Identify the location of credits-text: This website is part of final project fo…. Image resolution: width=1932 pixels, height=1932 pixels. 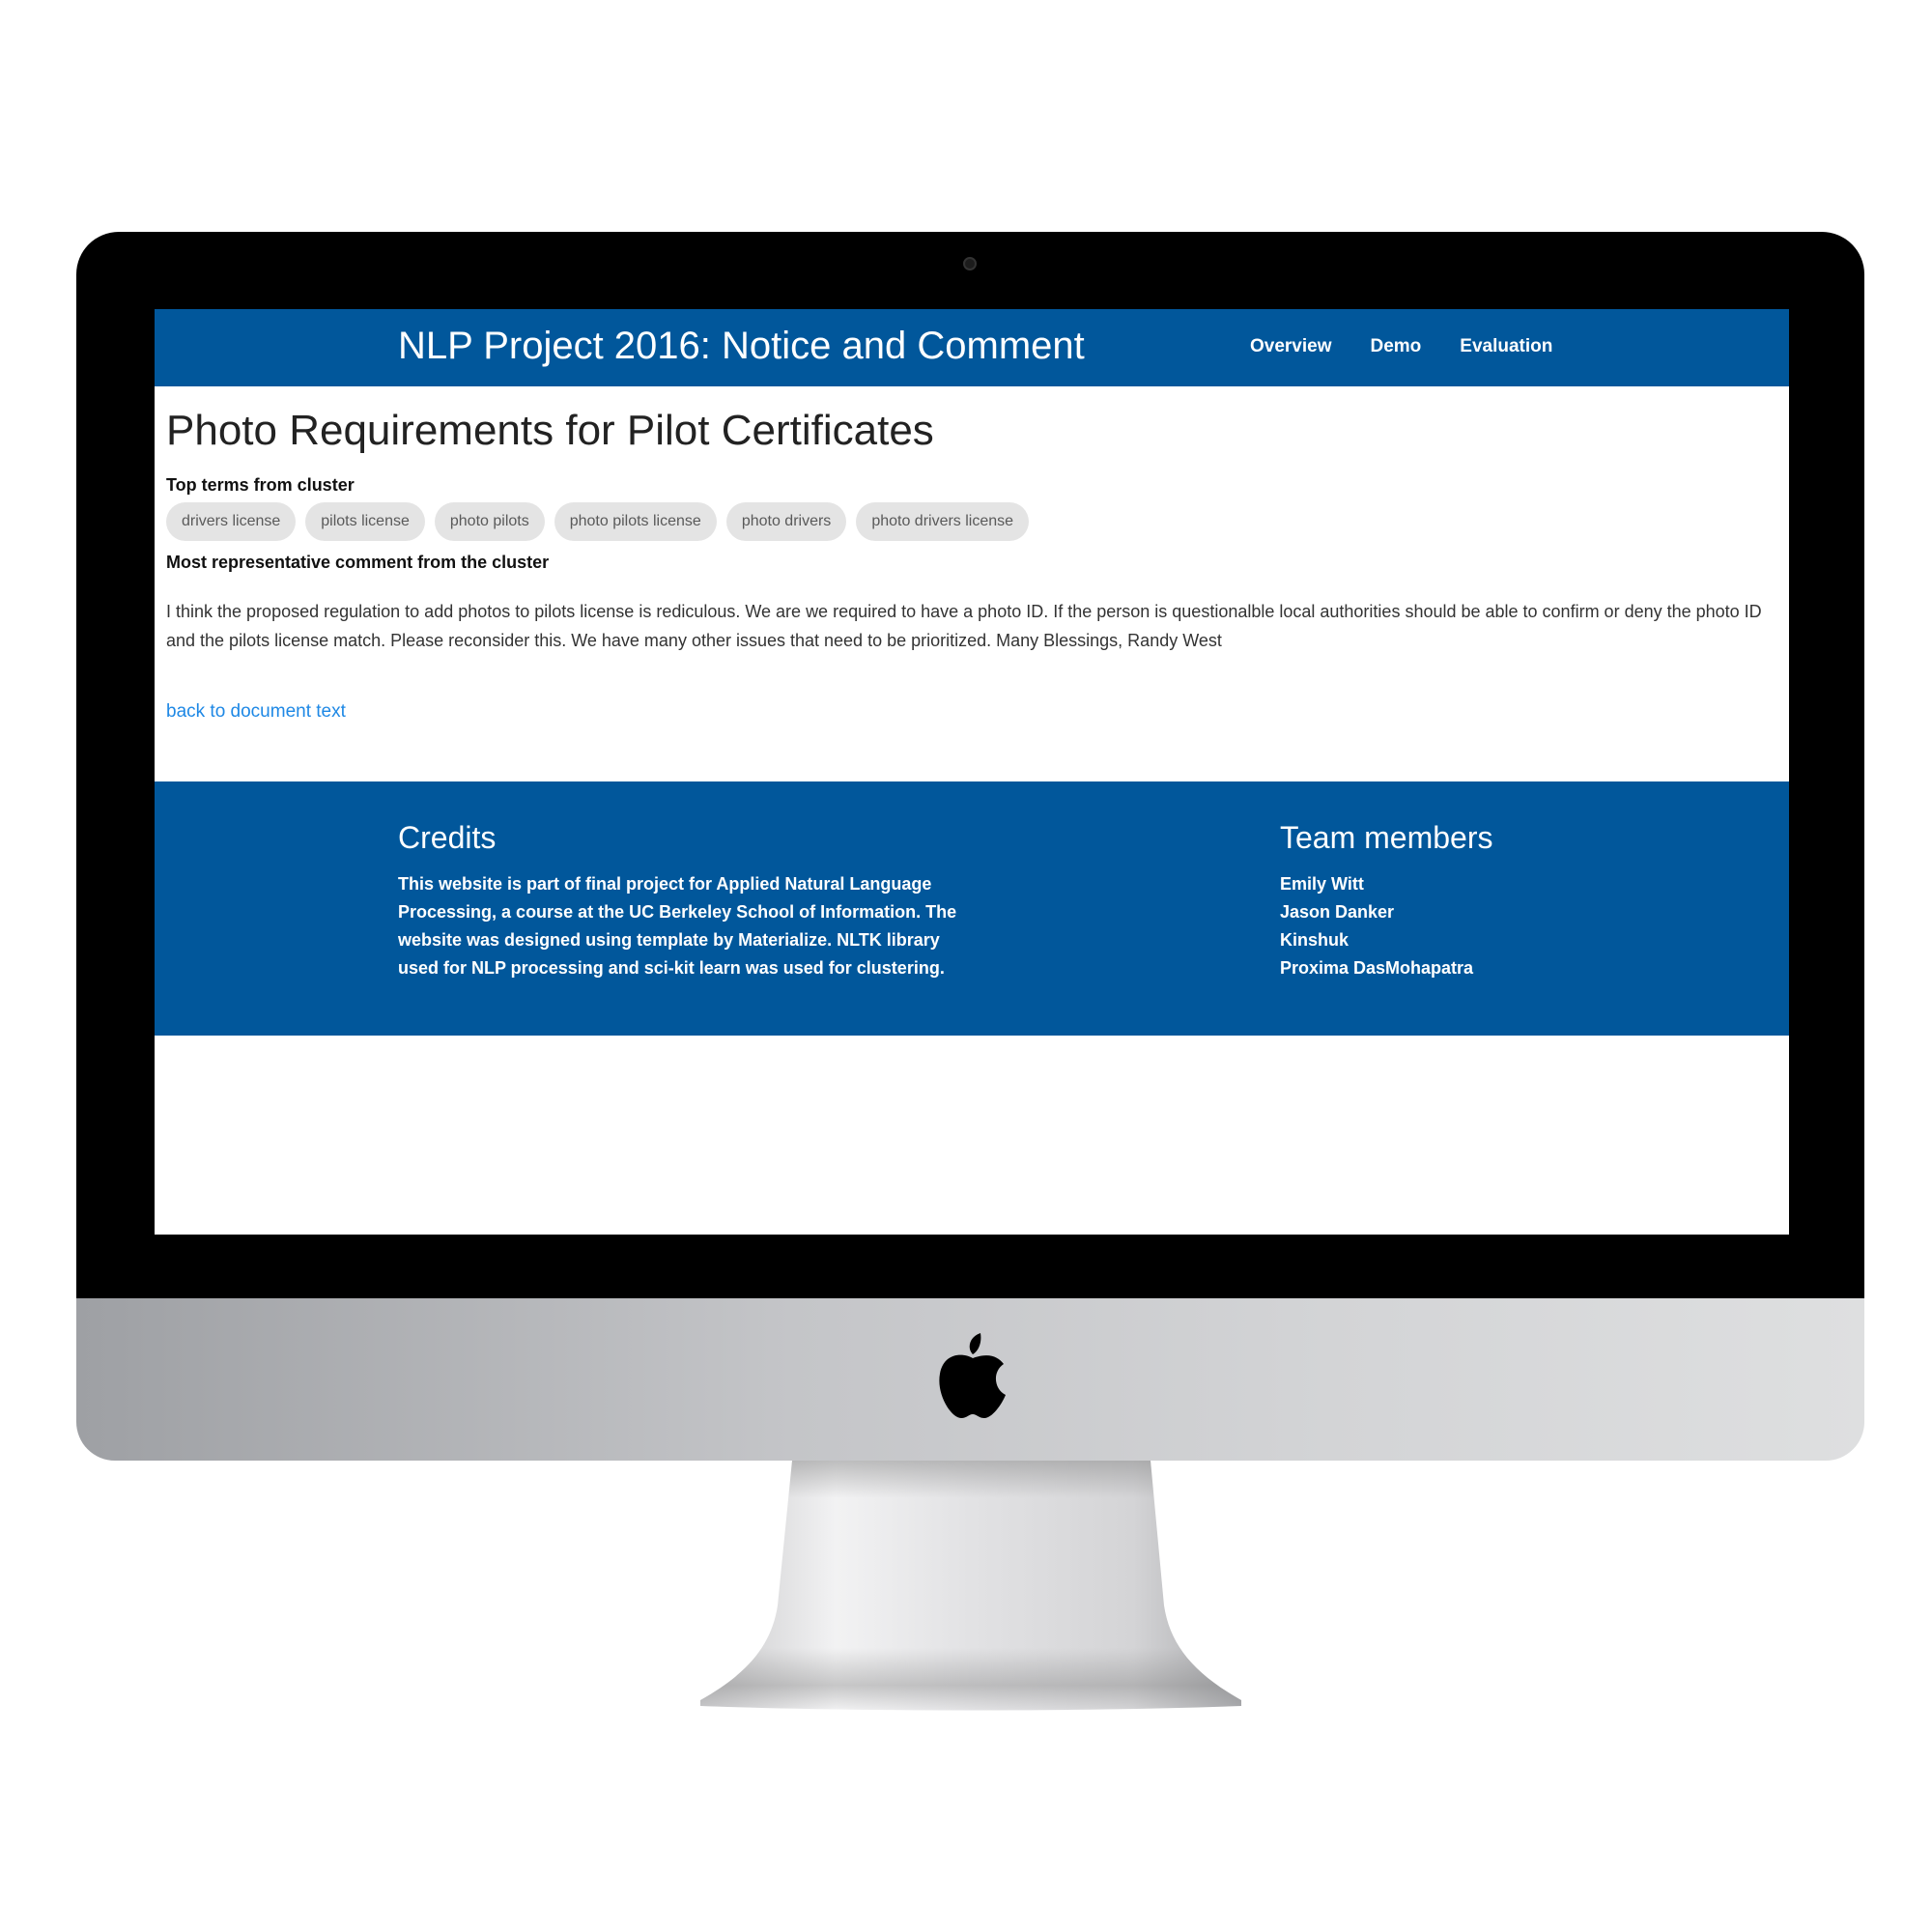
(677, 926).